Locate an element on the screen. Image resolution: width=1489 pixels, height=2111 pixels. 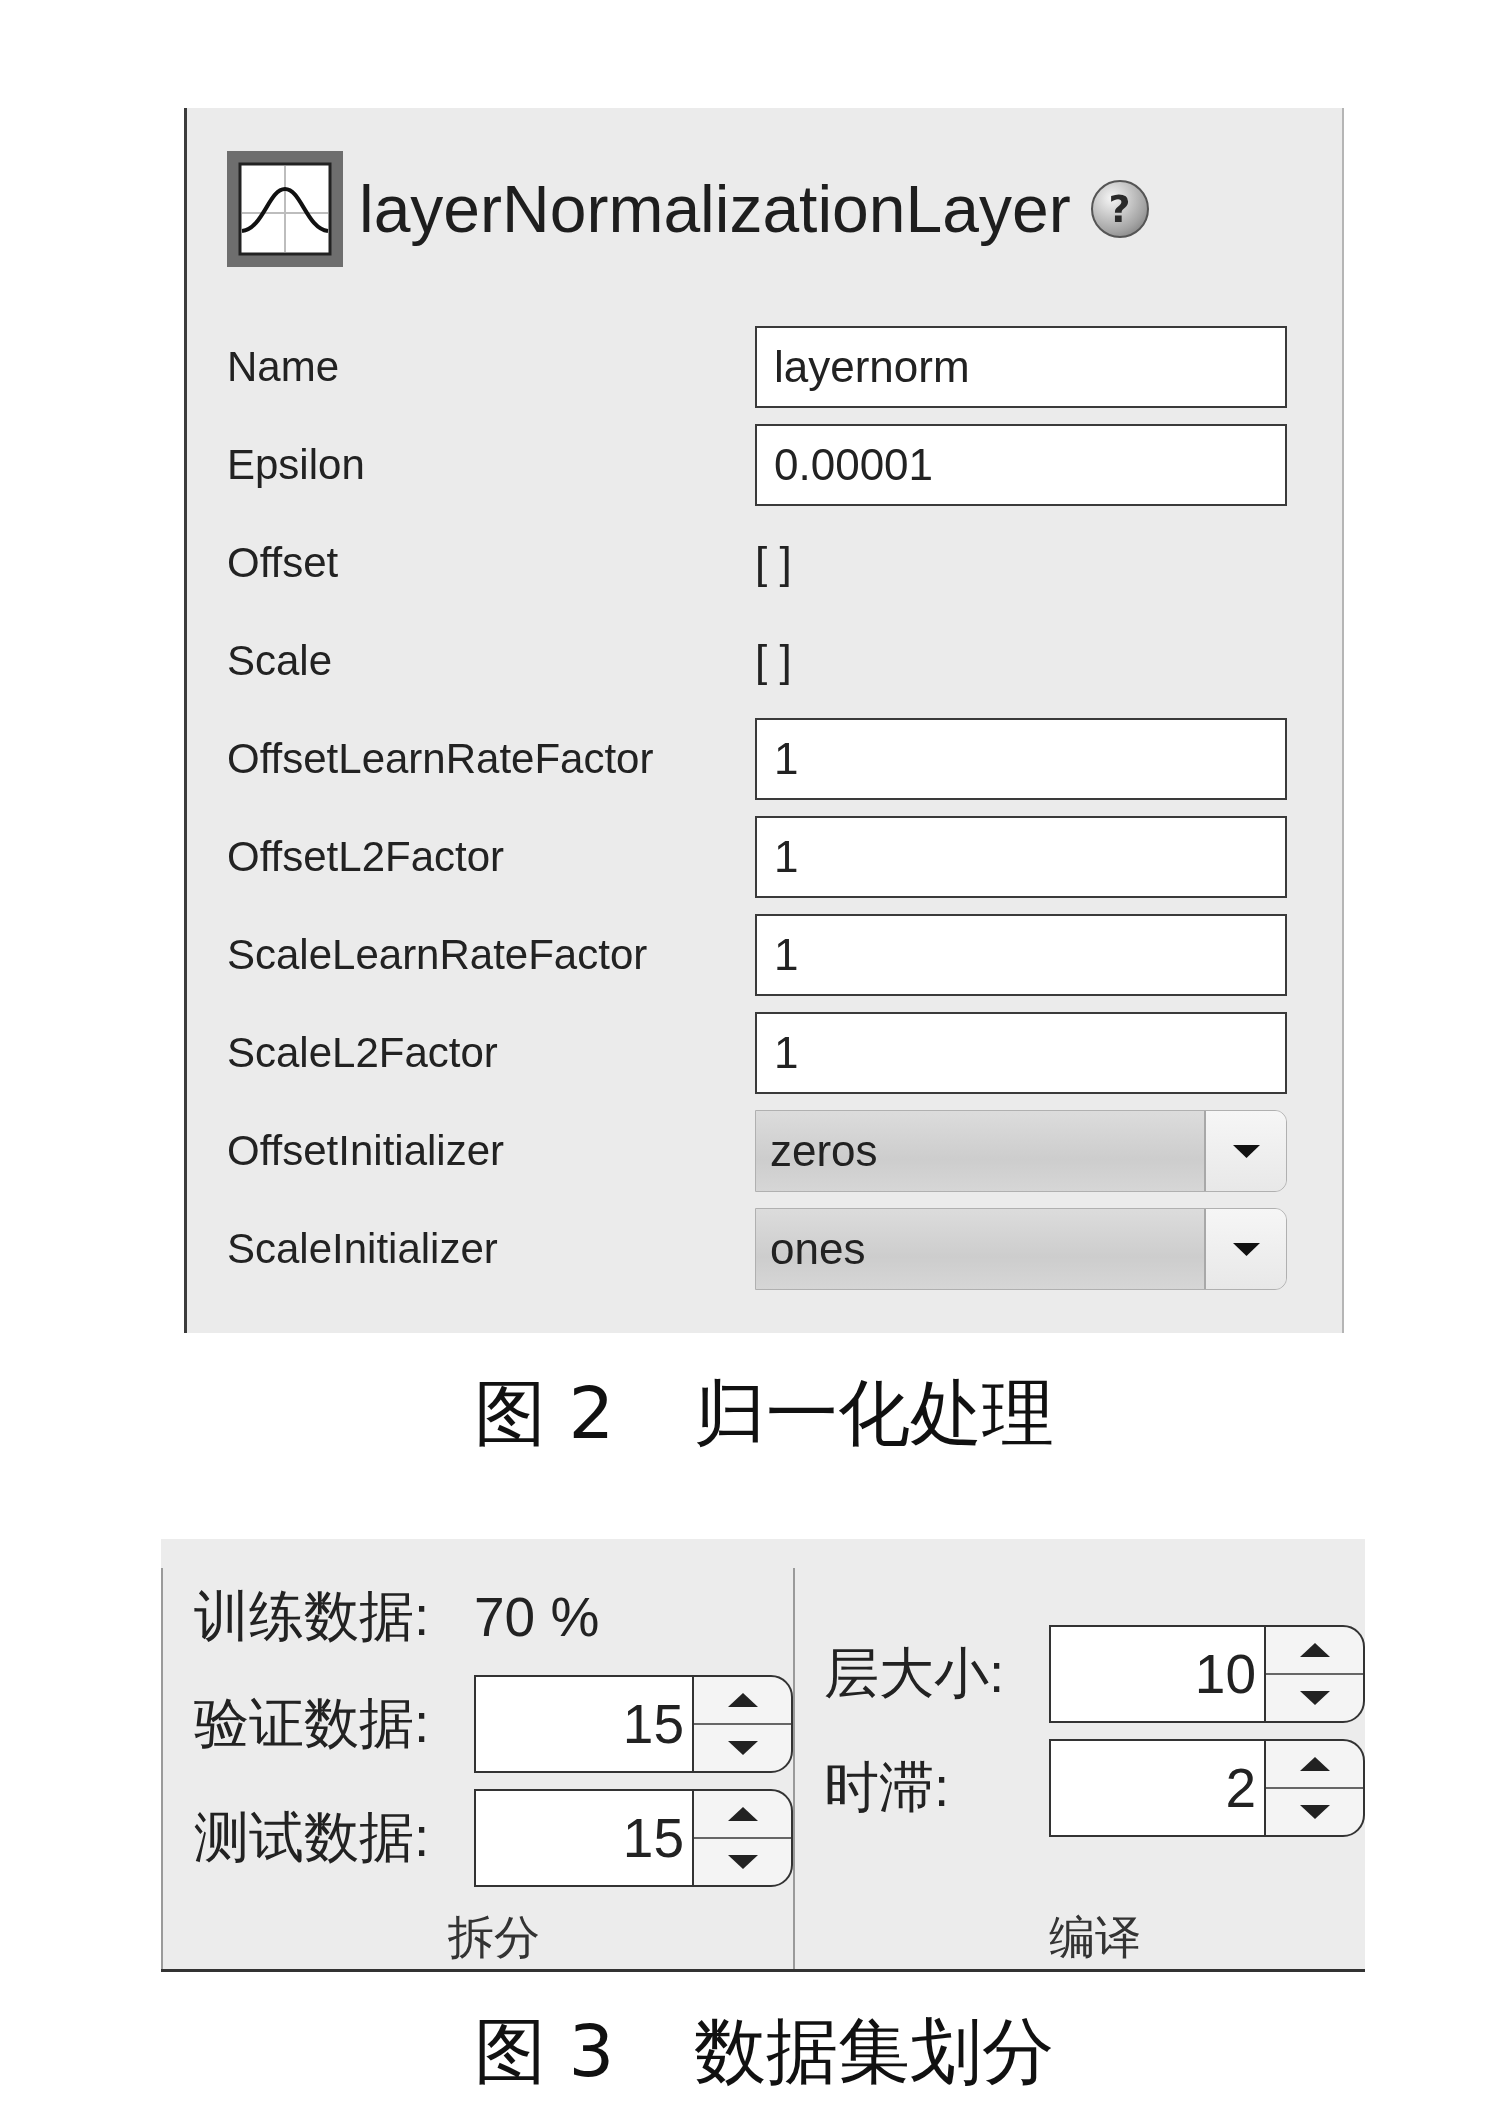
property-label: ScaleL2Factor is located at coordinates (363, 1053).